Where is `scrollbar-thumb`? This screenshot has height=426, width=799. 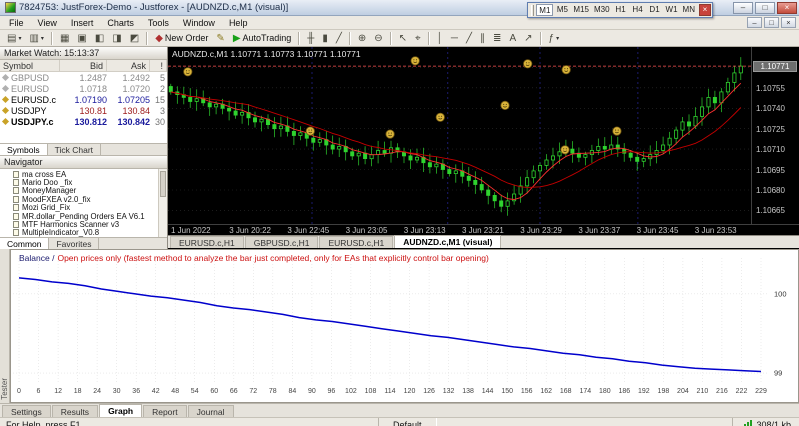
scrollbar-thumb is located at coordinates (163, 184).